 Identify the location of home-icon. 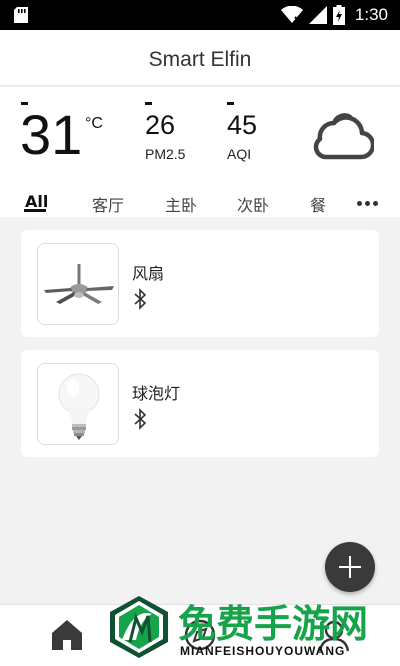
(67, 635).